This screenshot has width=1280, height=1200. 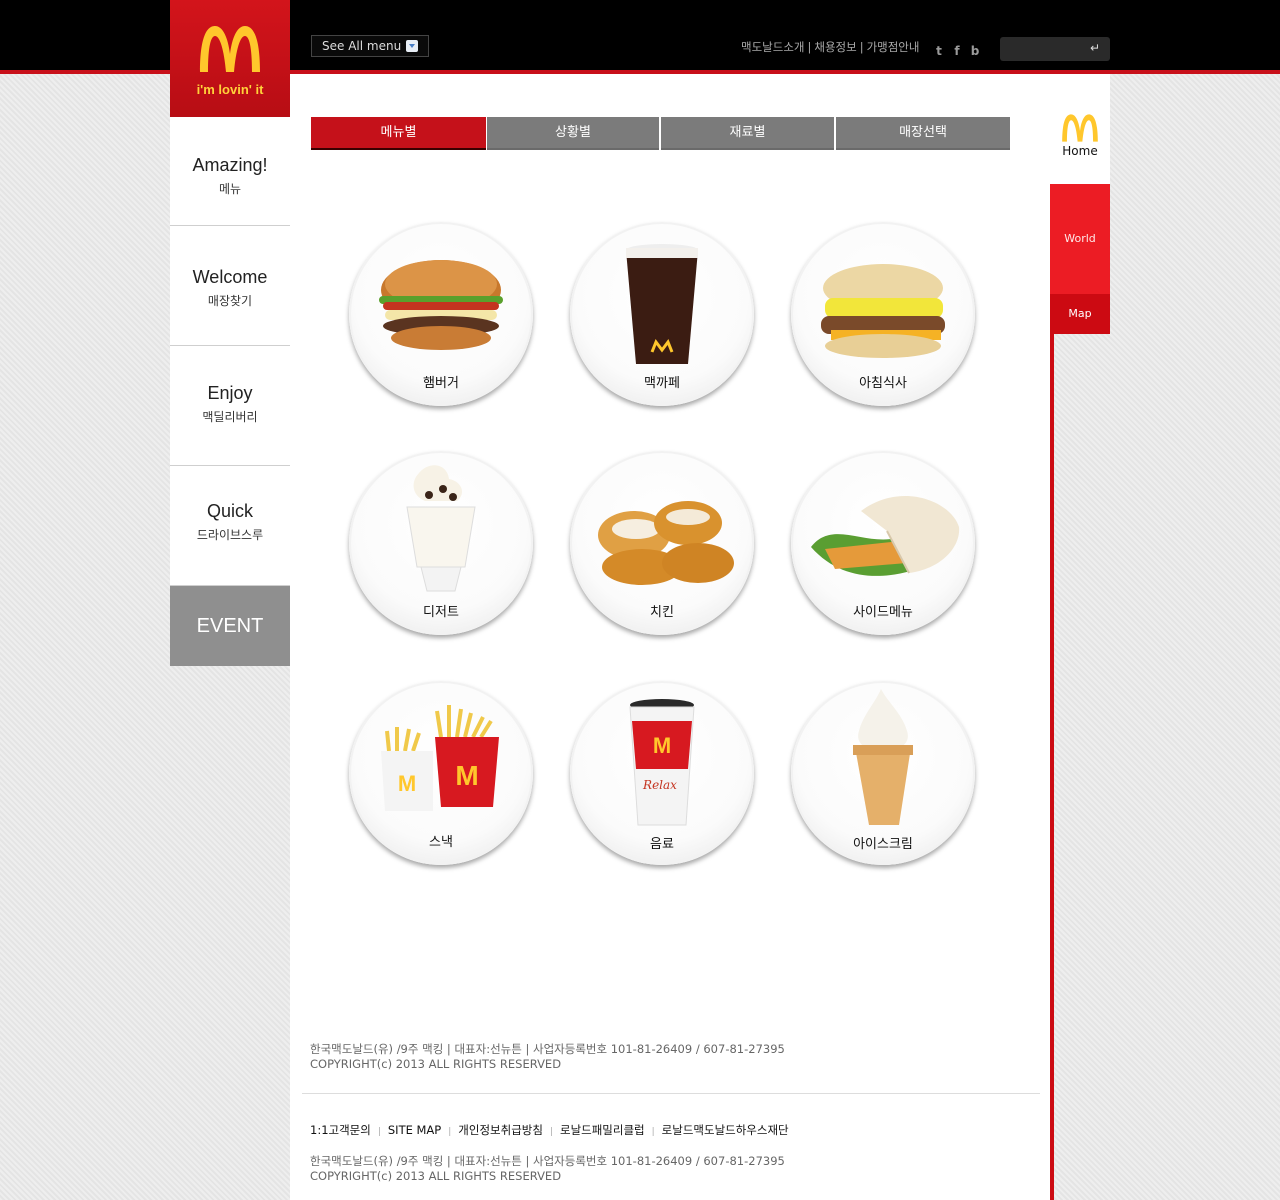 I want to click on left-nav-item-delivery: Enjoy 맥딜리버리, so click(x=230, y=406).